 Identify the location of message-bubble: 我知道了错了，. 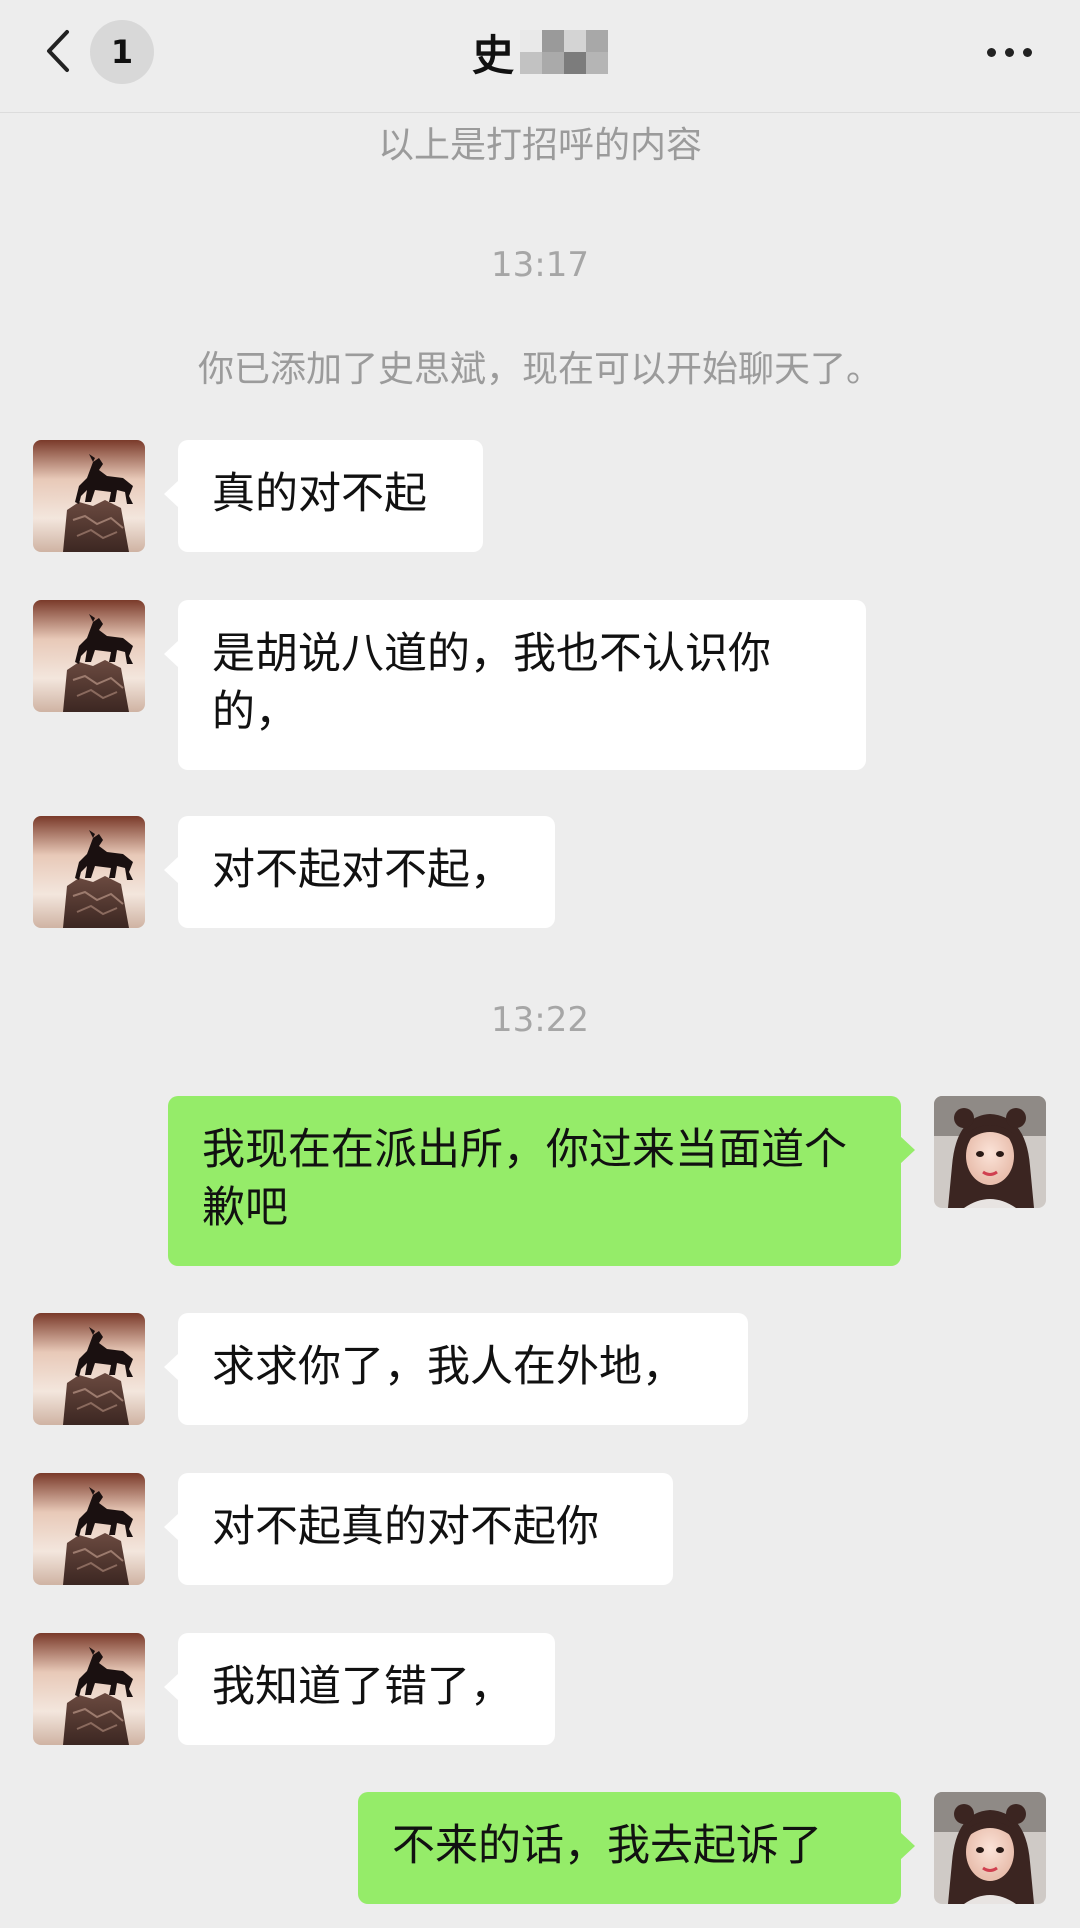
(359, 1689).